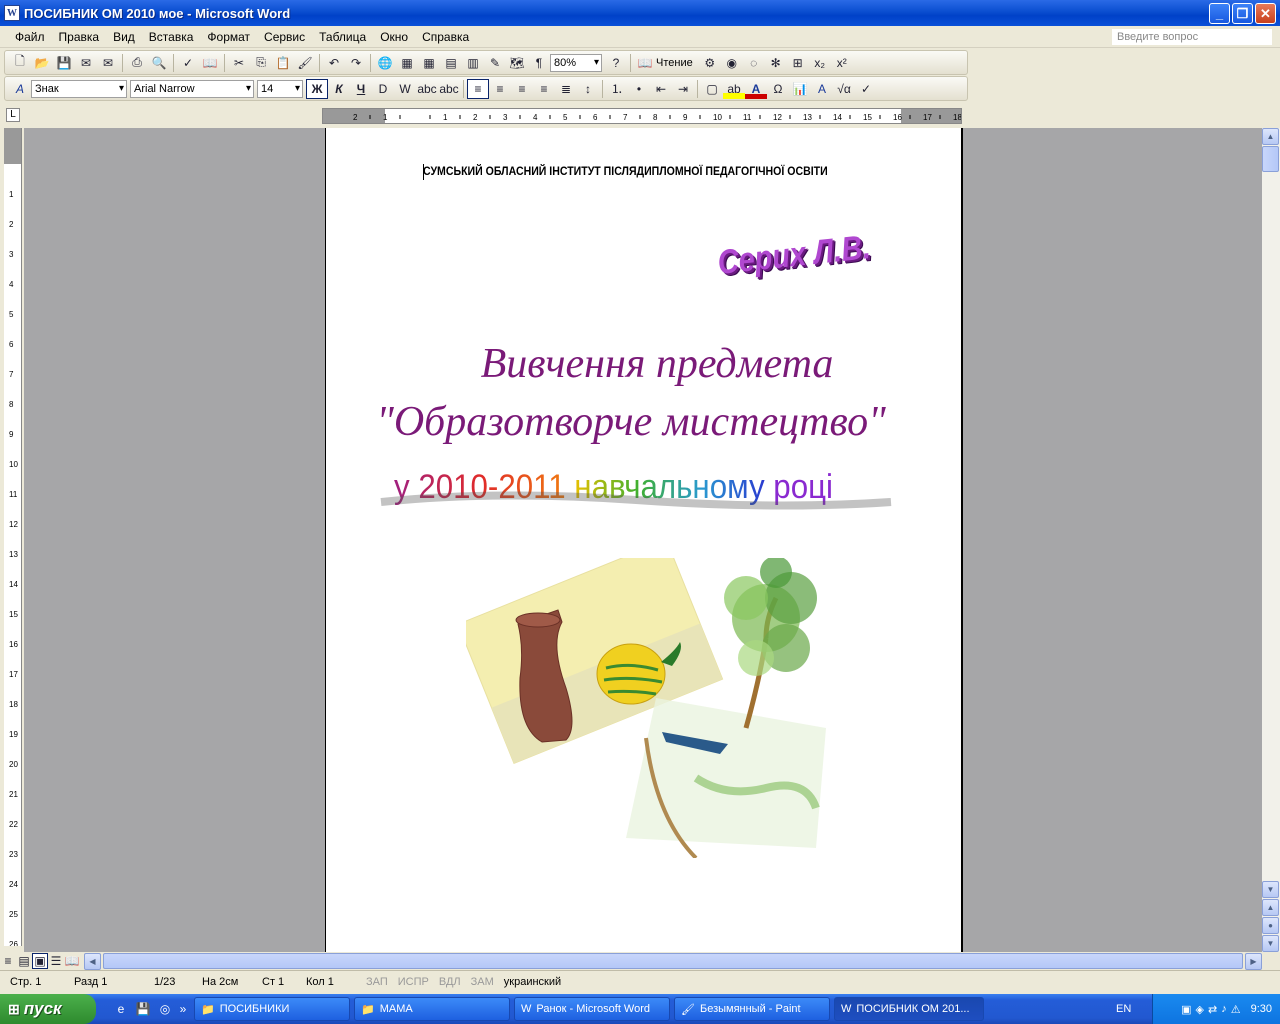 The width and height of the screenshot is (1280, 1024). Describe the element at coordinates (495, 63) in the screenshot. I see `drawing-icon: ✎` at that location.